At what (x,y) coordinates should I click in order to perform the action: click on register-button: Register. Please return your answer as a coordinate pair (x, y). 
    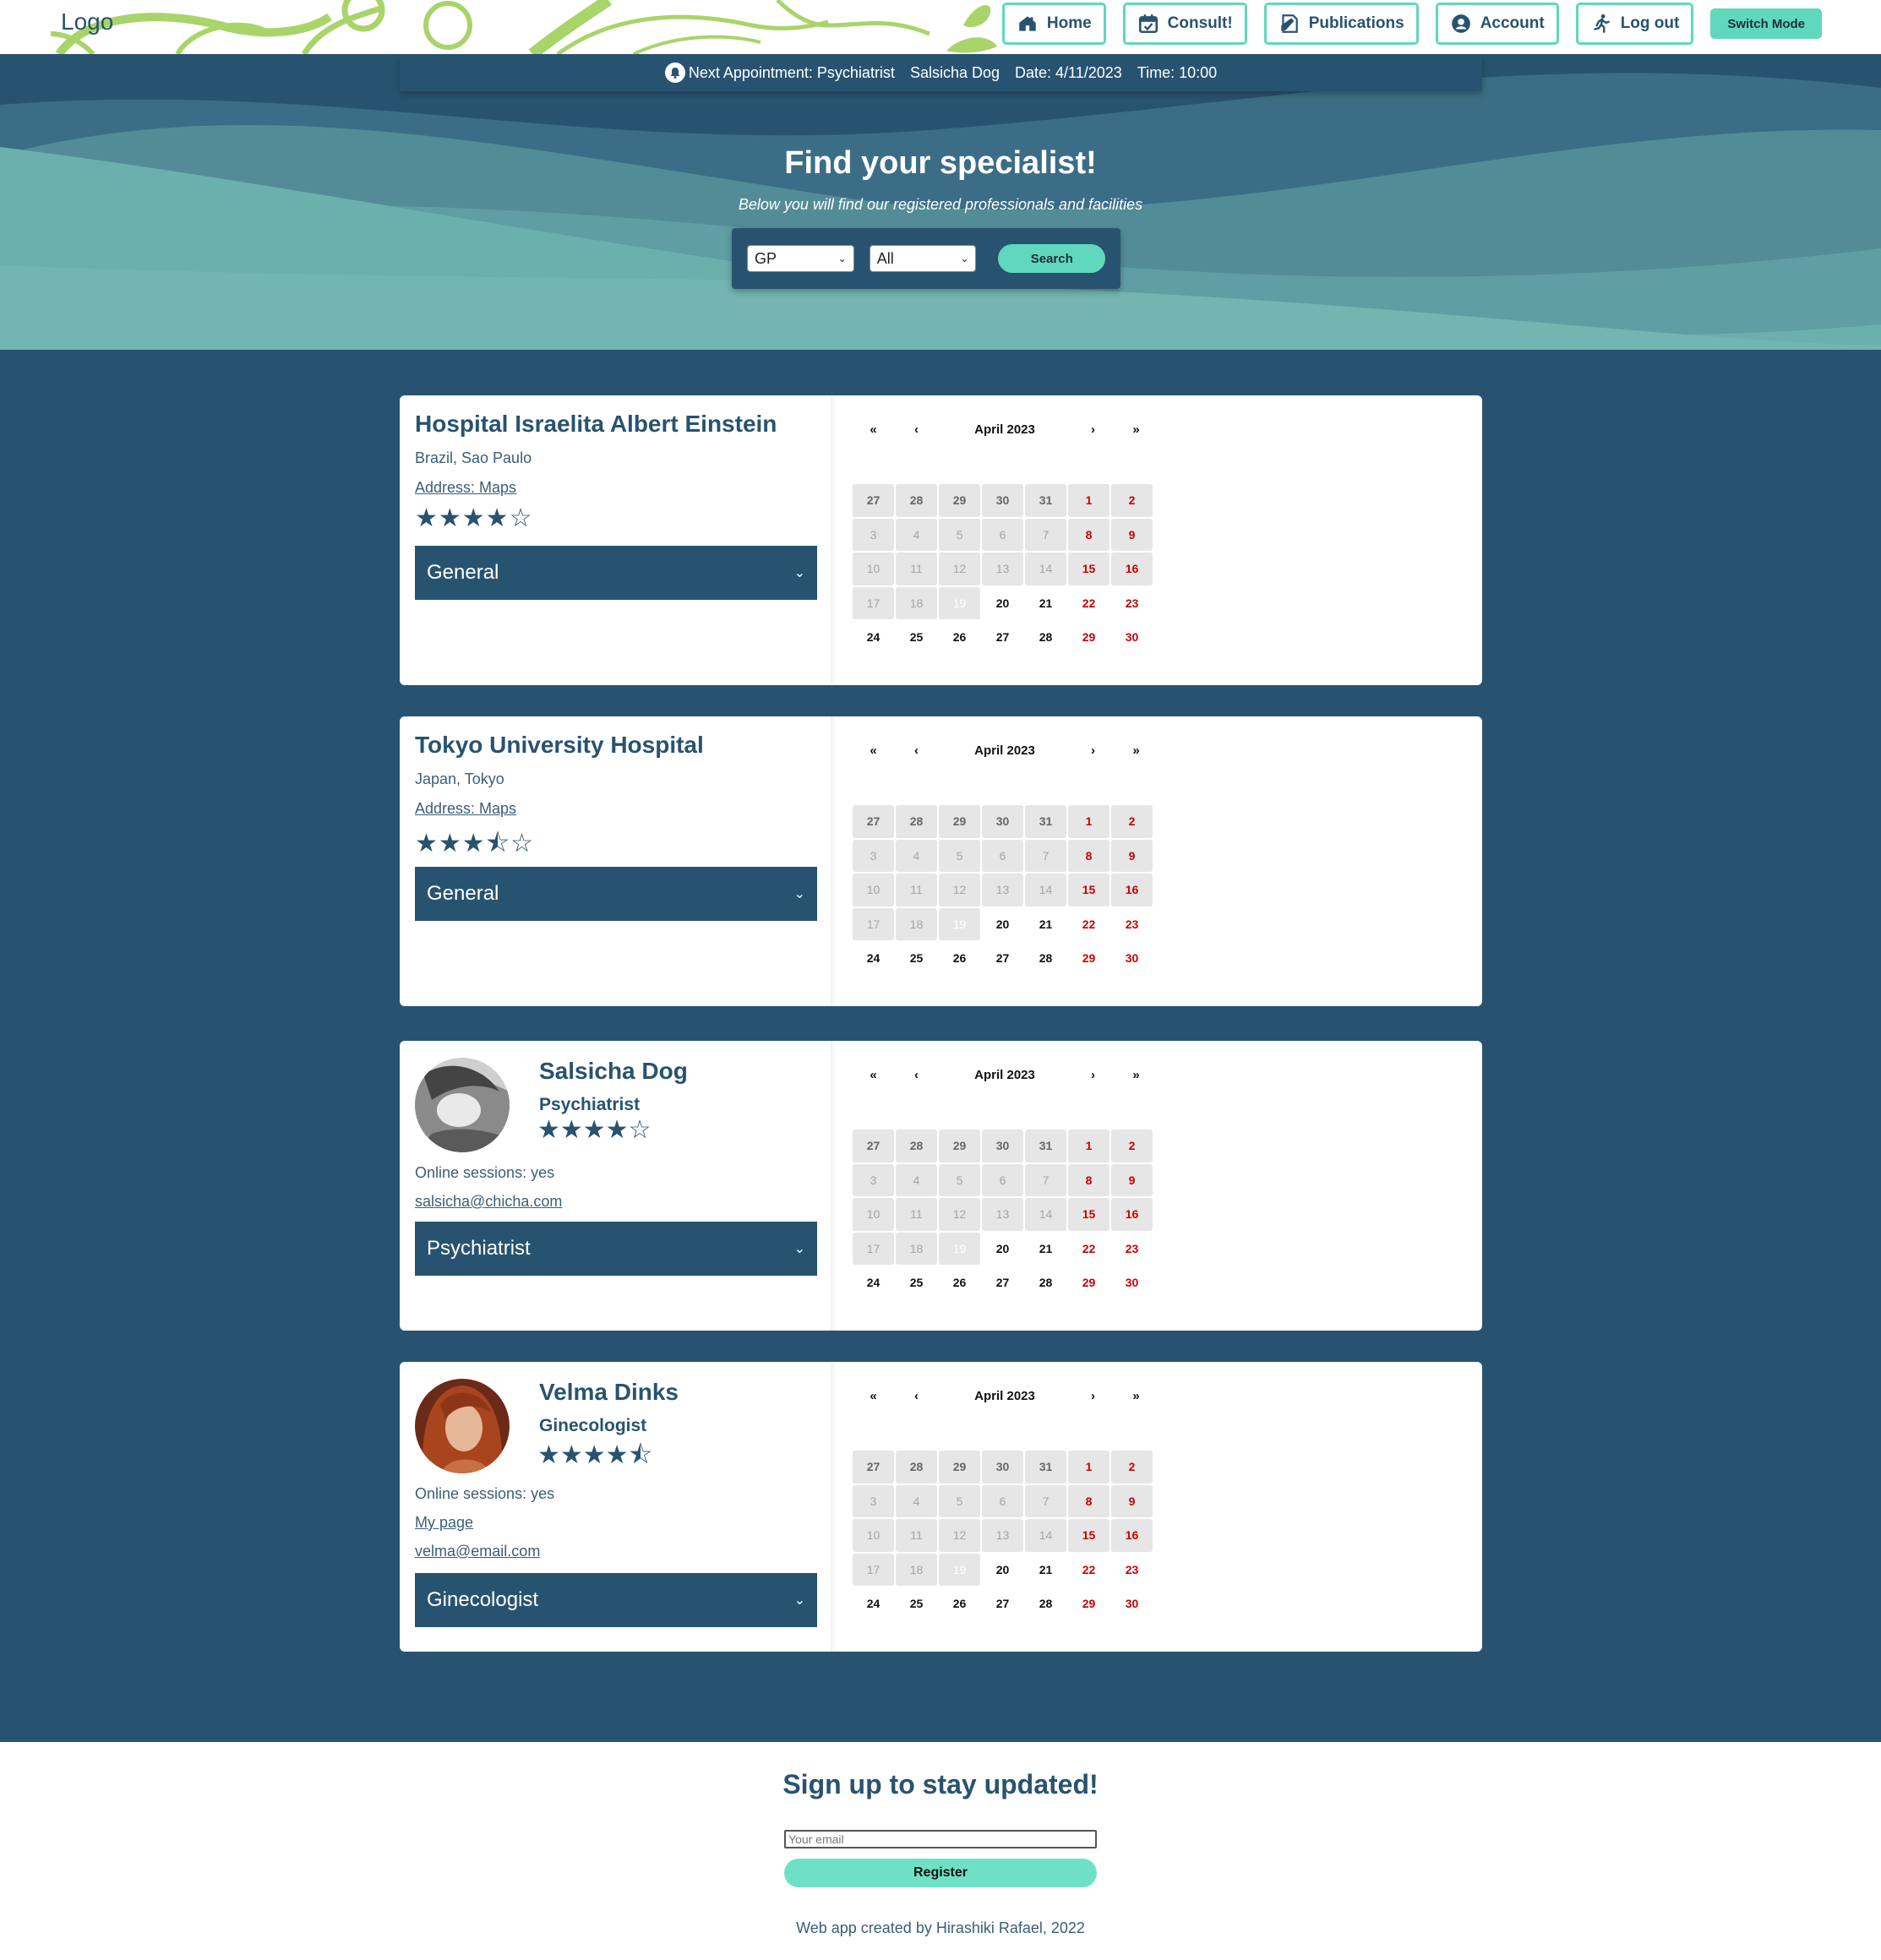
    Looking at the image, I should click on (940, 1873).